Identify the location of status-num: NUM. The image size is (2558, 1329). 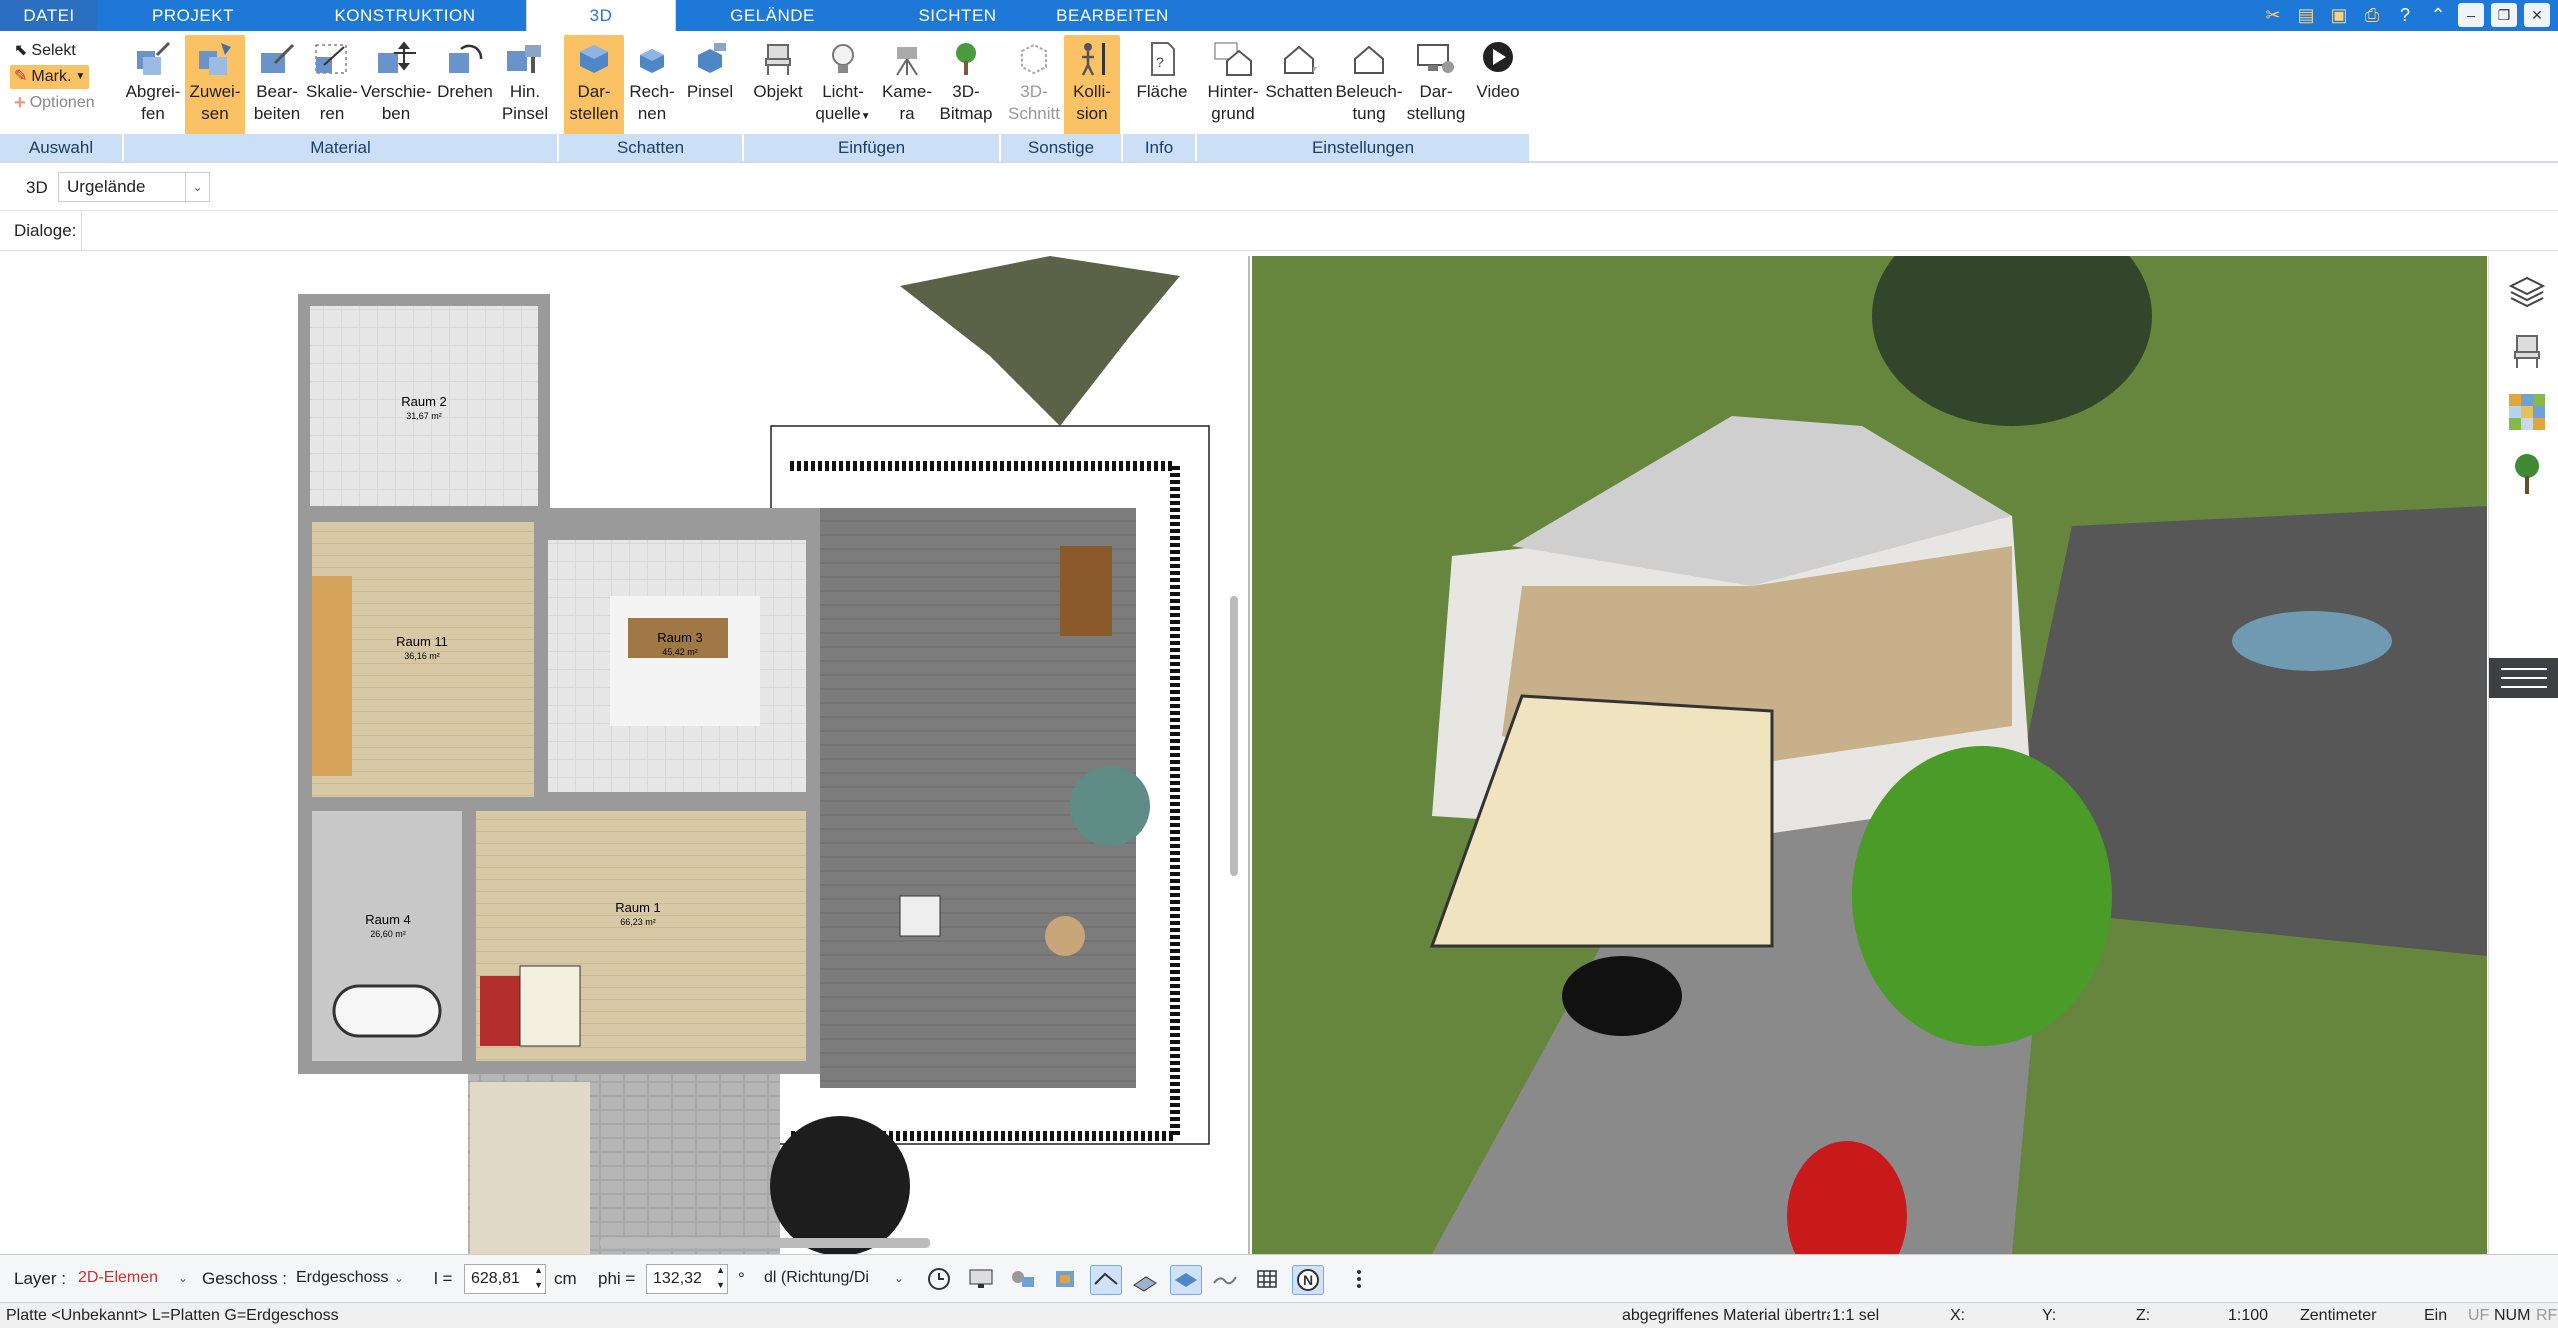
(2512, 1315).